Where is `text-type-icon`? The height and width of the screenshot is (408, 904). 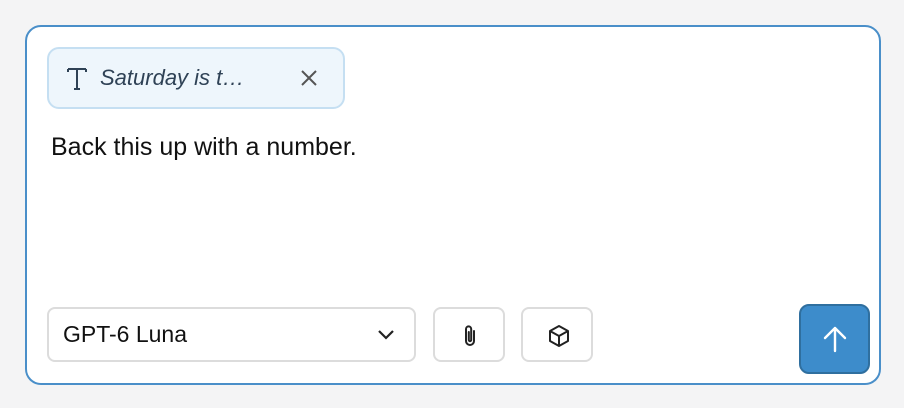
text-type-icon is located at coordinates (77, 79).